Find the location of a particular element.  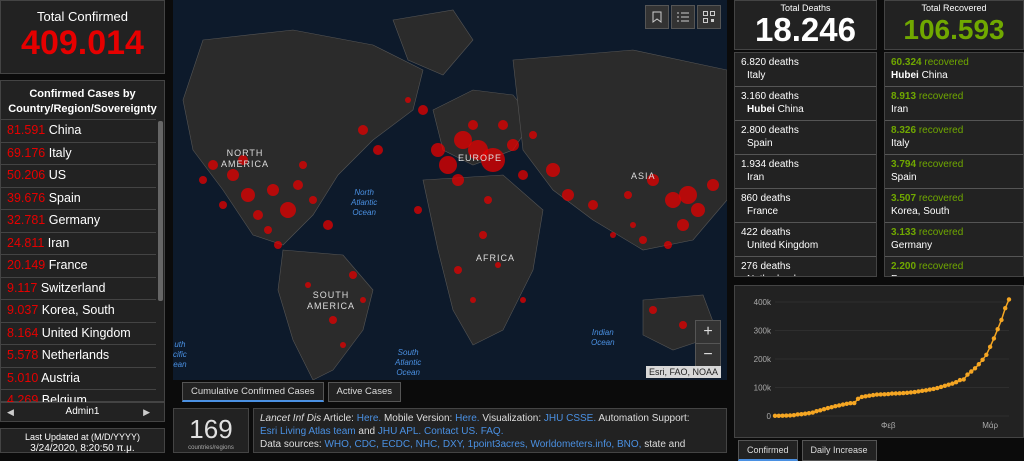

tab-active-cases: Active Cases is located at coordinates (364, 392).